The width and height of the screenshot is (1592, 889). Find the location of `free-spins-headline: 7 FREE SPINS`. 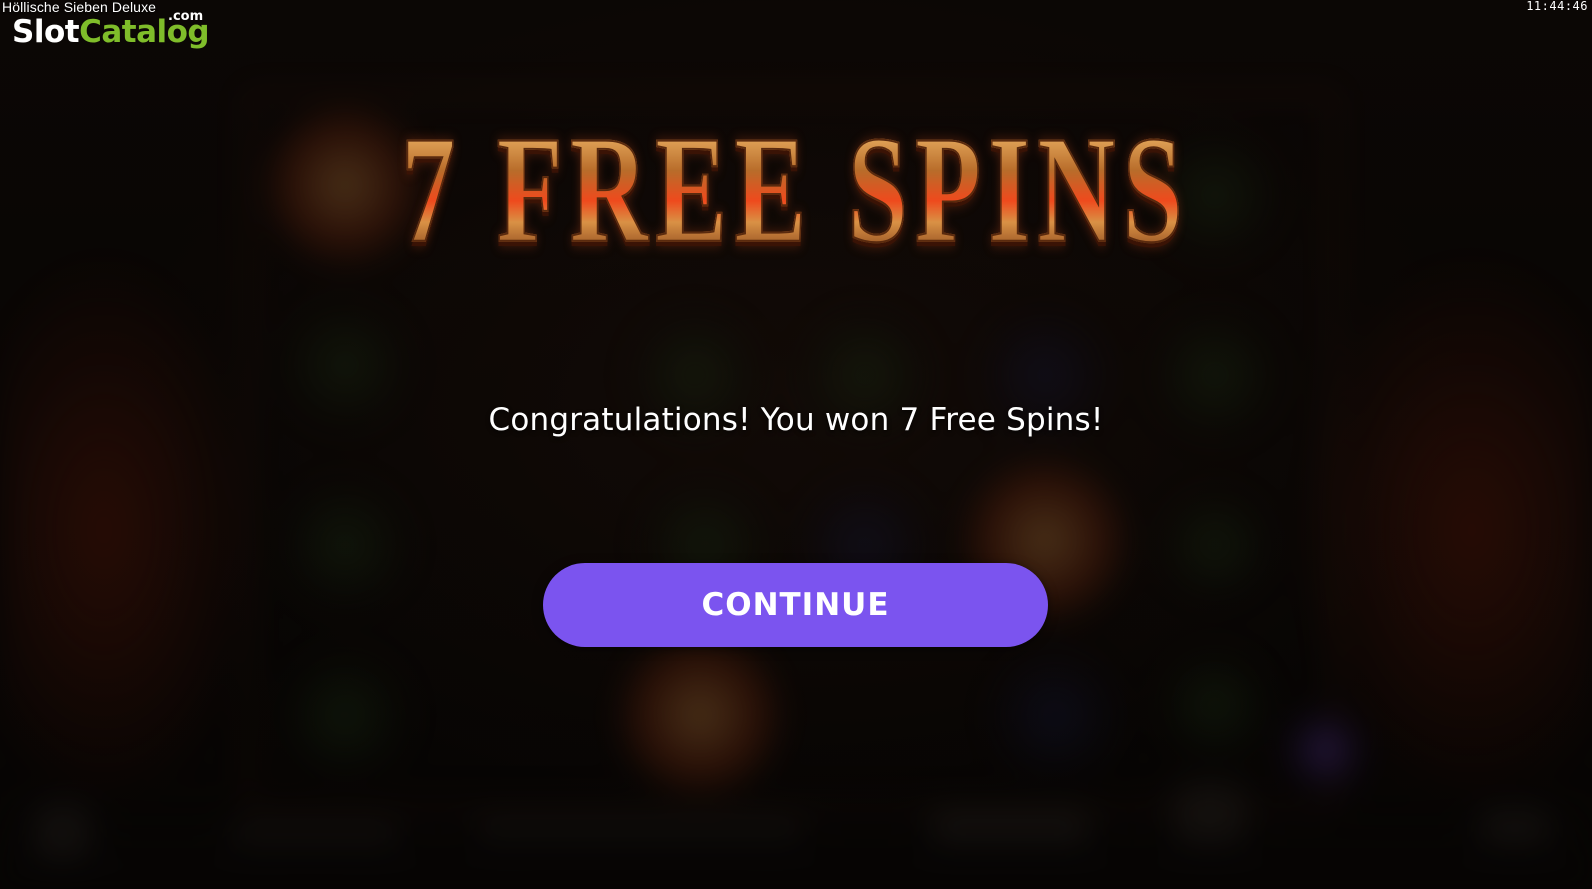

free-spins-headline: 7 FREE SPINS is located at coordinates (796, 205).